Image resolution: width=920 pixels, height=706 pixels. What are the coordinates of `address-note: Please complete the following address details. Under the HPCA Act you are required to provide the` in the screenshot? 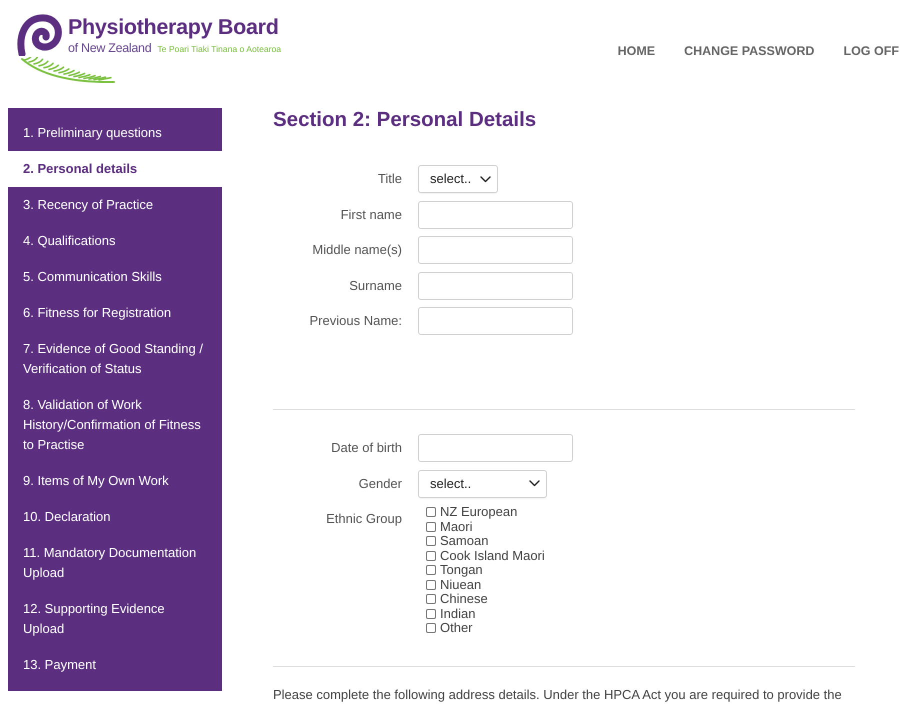 It's located at (558, 694).